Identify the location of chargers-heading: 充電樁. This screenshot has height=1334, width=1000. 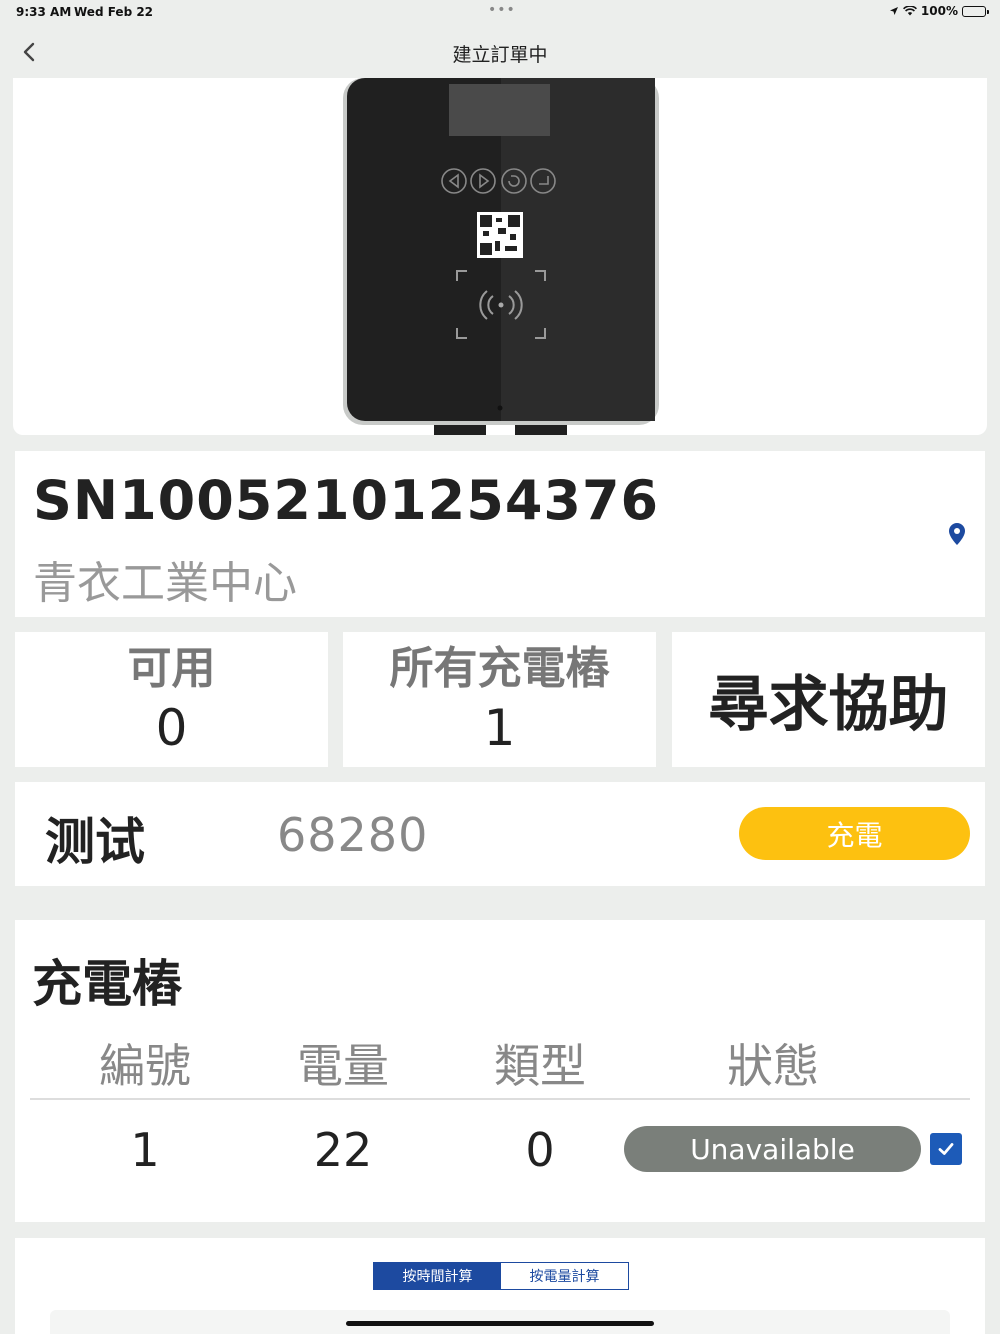
(107, 984).